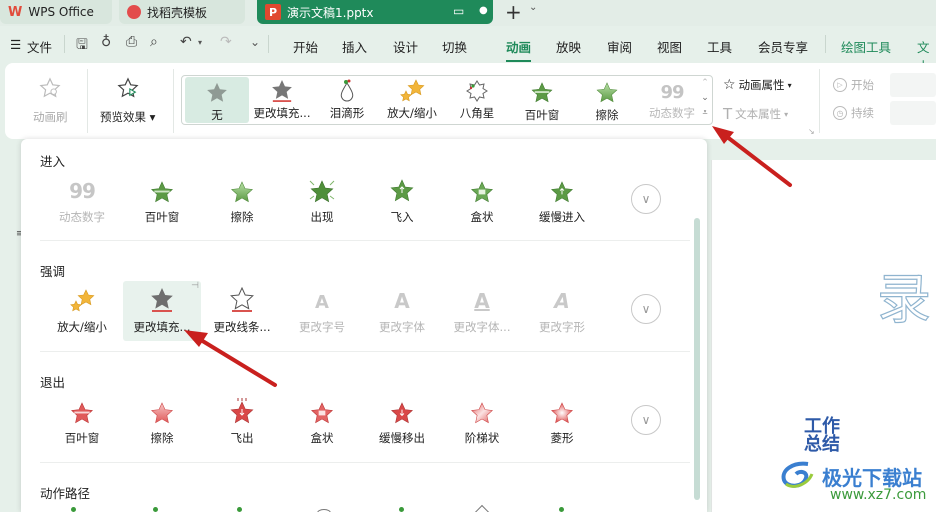 The image size is (936, 512). What do you see at coordinates (562, 201) in the screenshot?
I see `effect-enter-ease-in: 缓慢进入` at bounding box center [562, 201].